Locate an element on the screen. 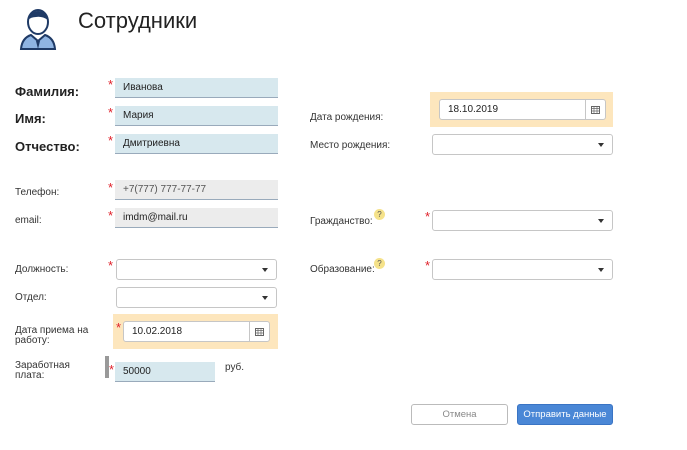 This screenshot has height=450, width=687. position-select is located at coordinates (196, 269).